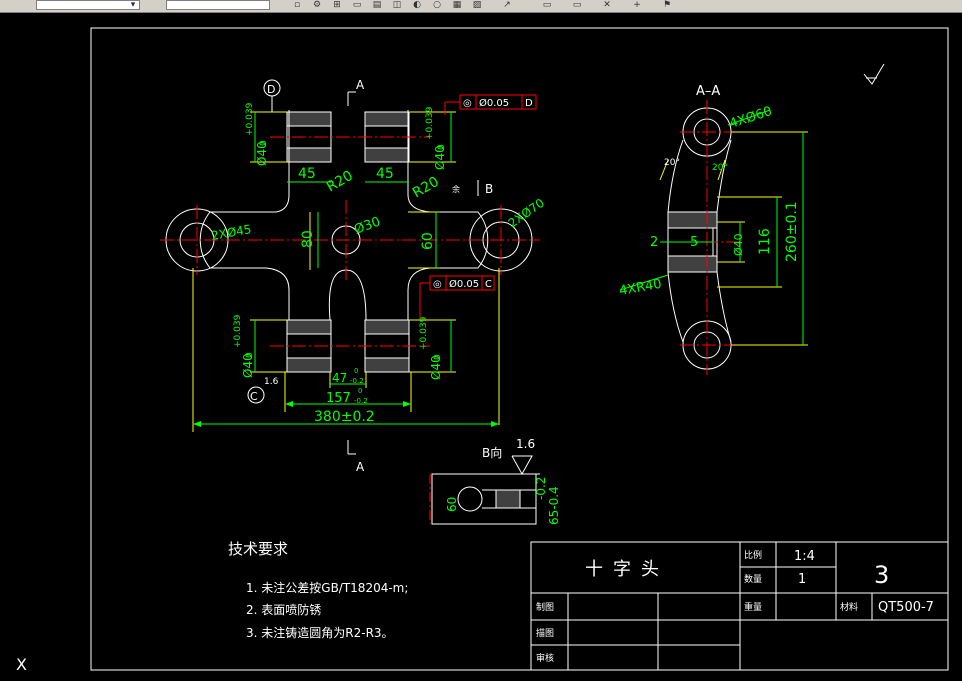 The width and height of the screenshot is (962, 681). What do you see at coordinates (428, 241) in the screenshot?
I see `dim-60: 60` at bounding box center [428, 241].